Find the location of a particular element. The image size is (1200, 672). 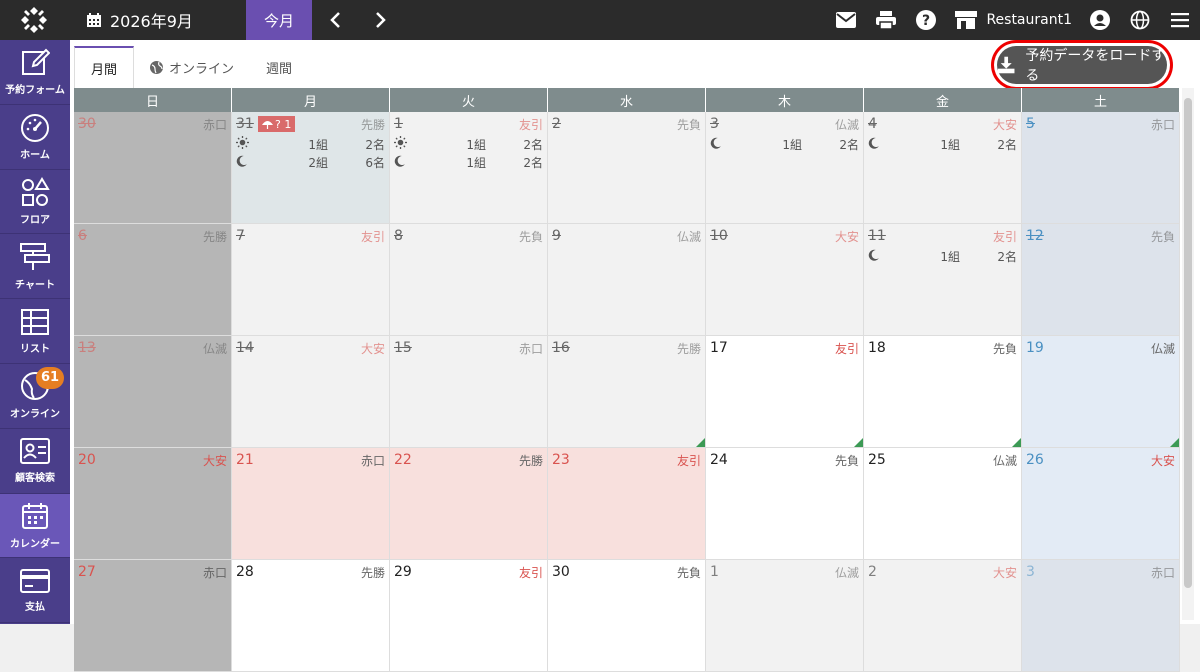

weekday-0: 日 is located at coordinates (153, 100).